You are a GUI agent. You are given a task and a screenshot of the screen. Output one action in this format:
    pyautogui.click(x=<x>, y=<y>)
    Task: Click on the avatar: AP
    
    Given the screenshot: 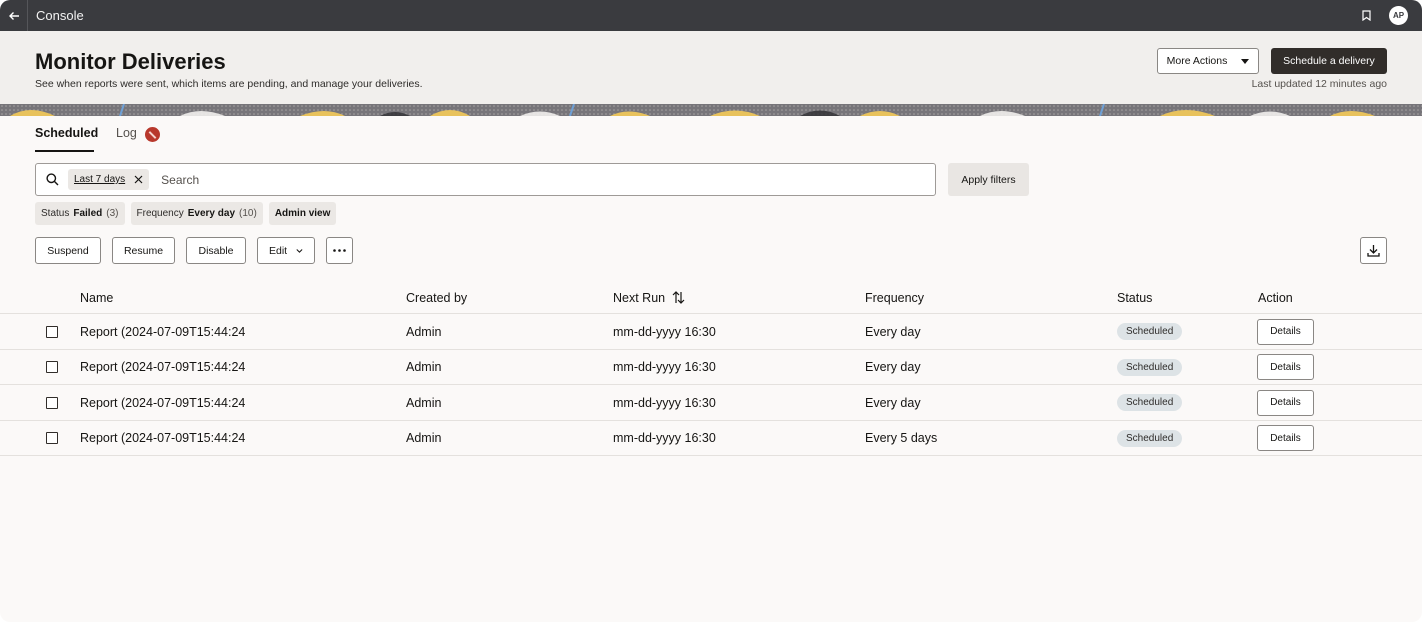 What is the action you would take?
    pyautogui.click(x=1398, y=15)
    